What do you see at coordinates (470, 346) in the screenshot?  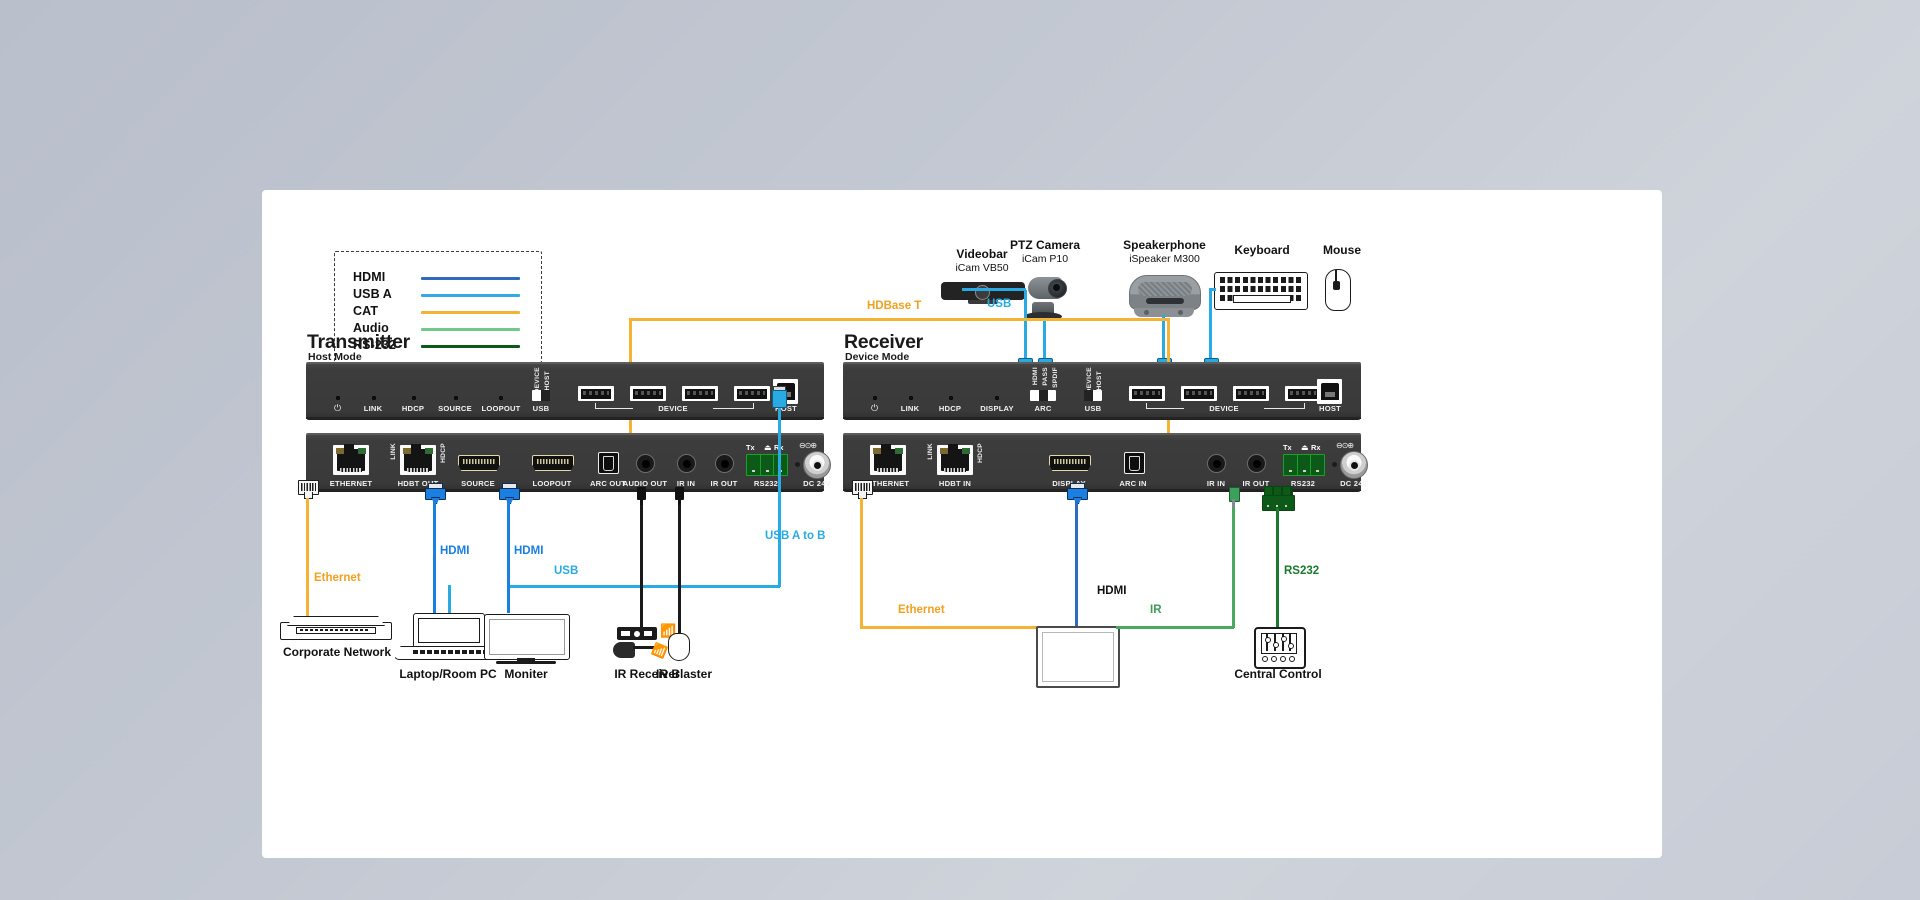 I see `legend-swatch-rs232` at bounding box center [470, 346].